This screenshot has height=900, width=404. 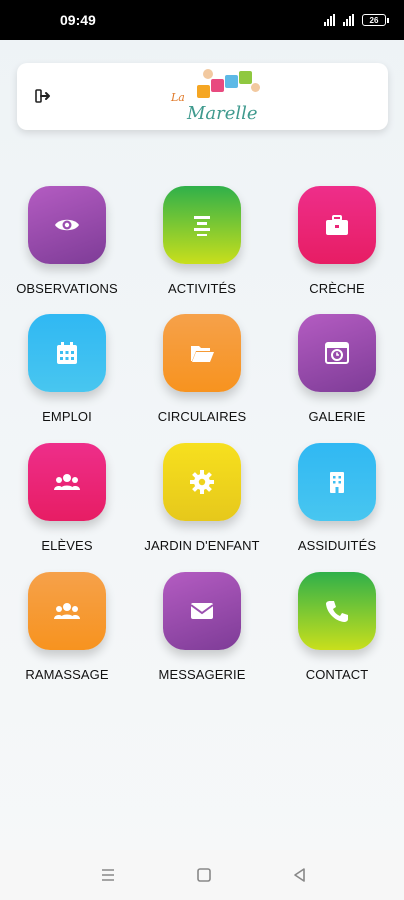 What do you see at coordinates (217, 97) in the screenshot?
I see `app-logo: La Marelle` at bounding box center [217, 97].